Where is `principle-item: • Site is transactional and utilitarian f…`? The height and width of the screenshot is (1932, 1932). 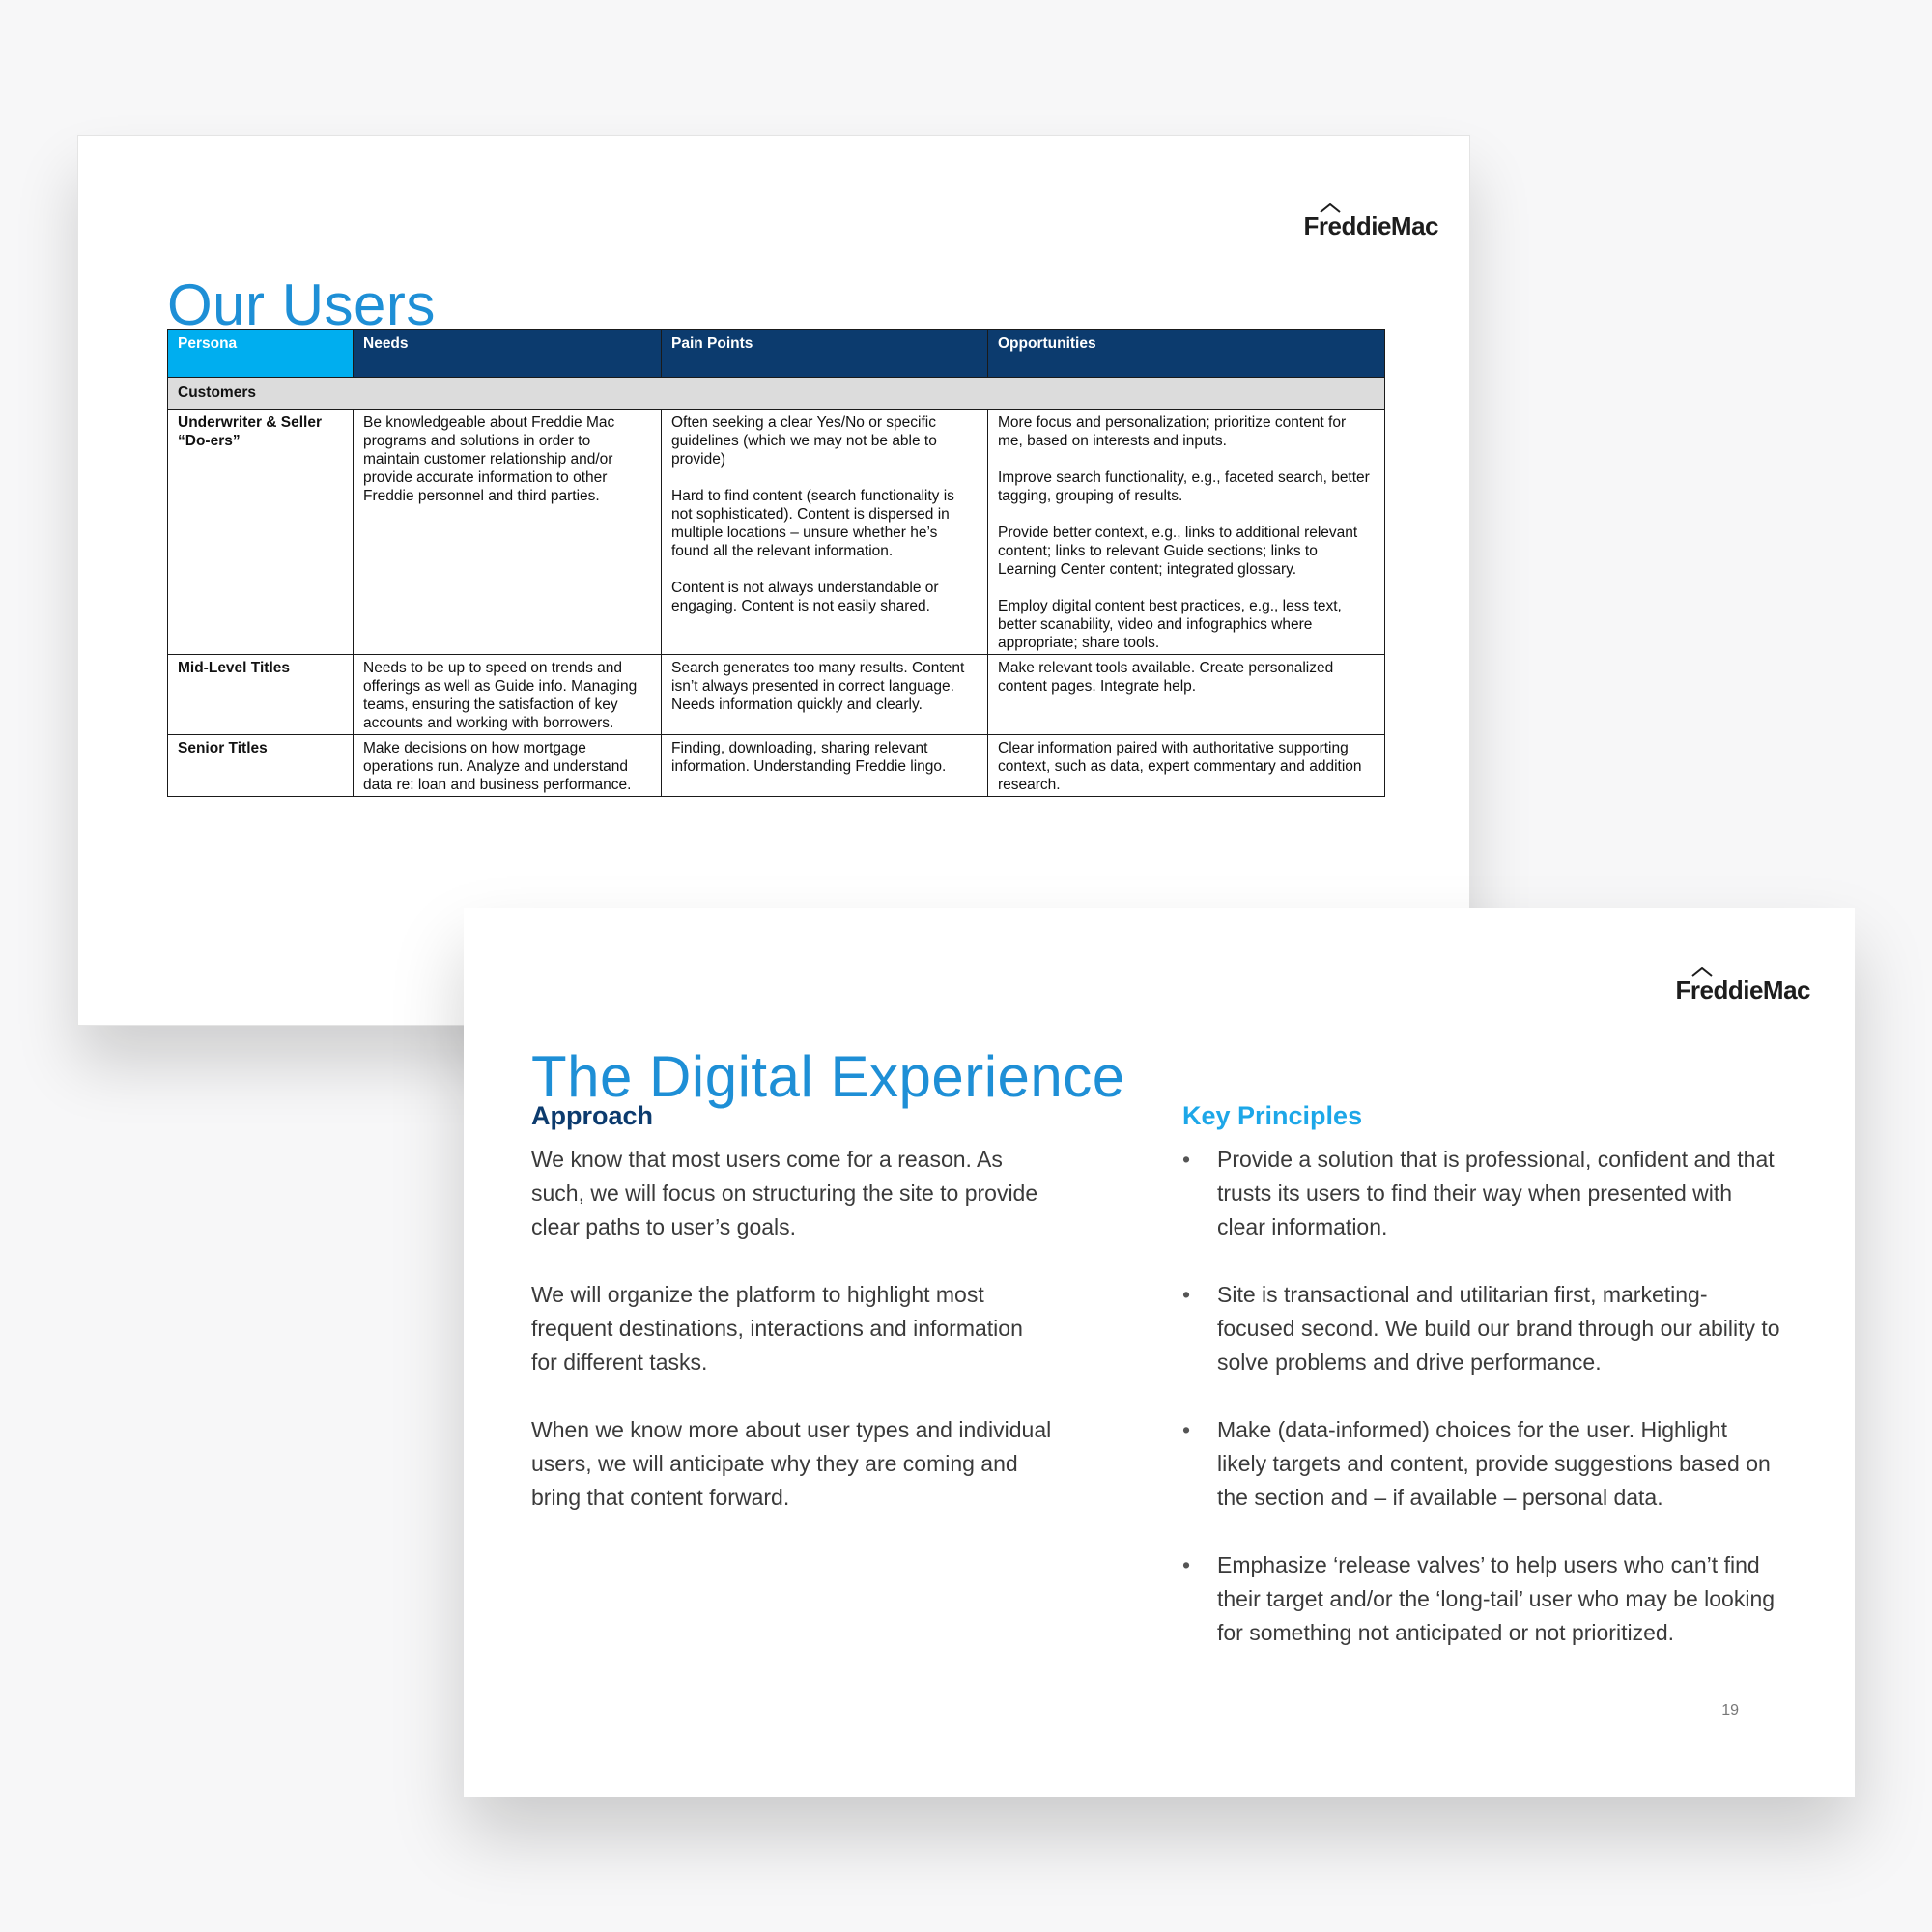
principle-item: • Site is transactional and utilitarian f… is located at coordinates (1481, 1328).